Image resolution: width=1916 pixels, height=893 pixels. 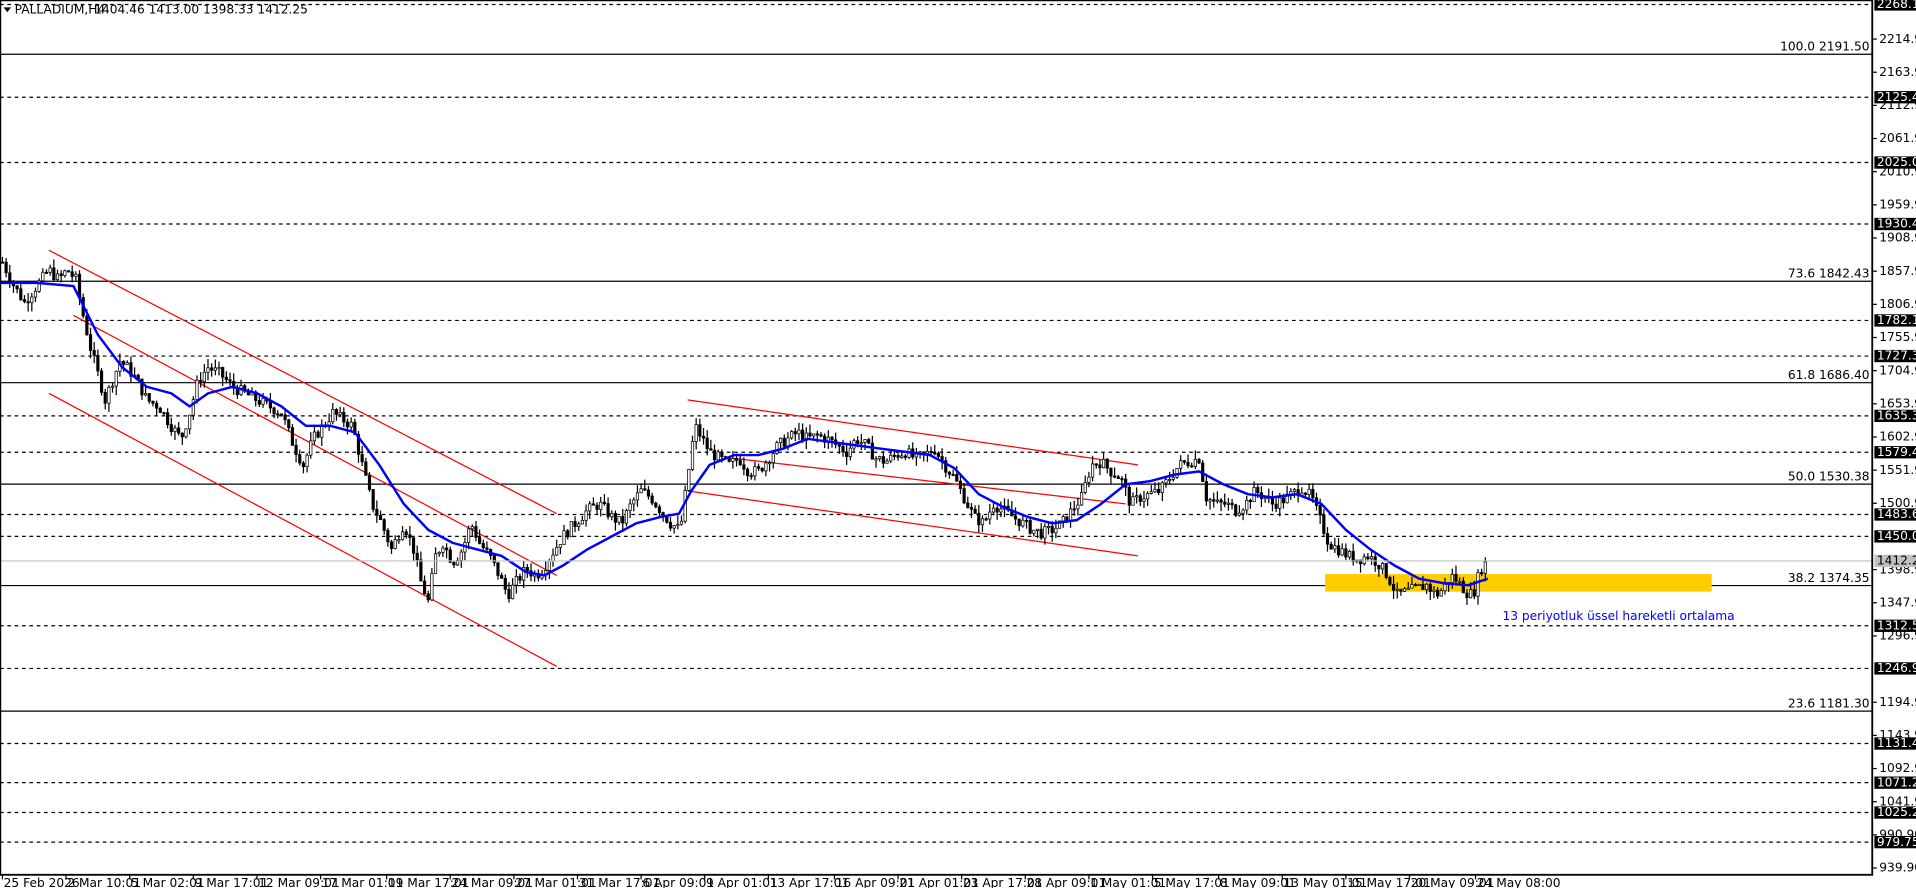 I want to click on level-price-tag: 1579.40, so click(x=1896, y=452).